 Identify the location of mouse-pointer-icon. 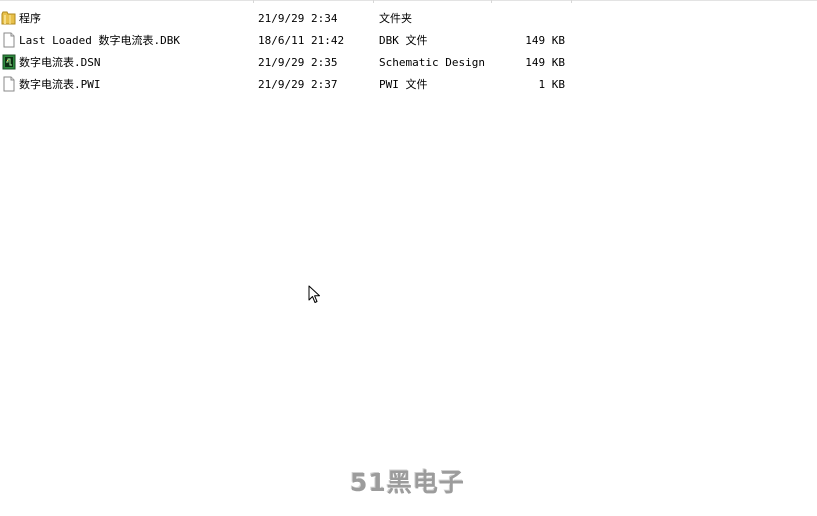
(314, 294).